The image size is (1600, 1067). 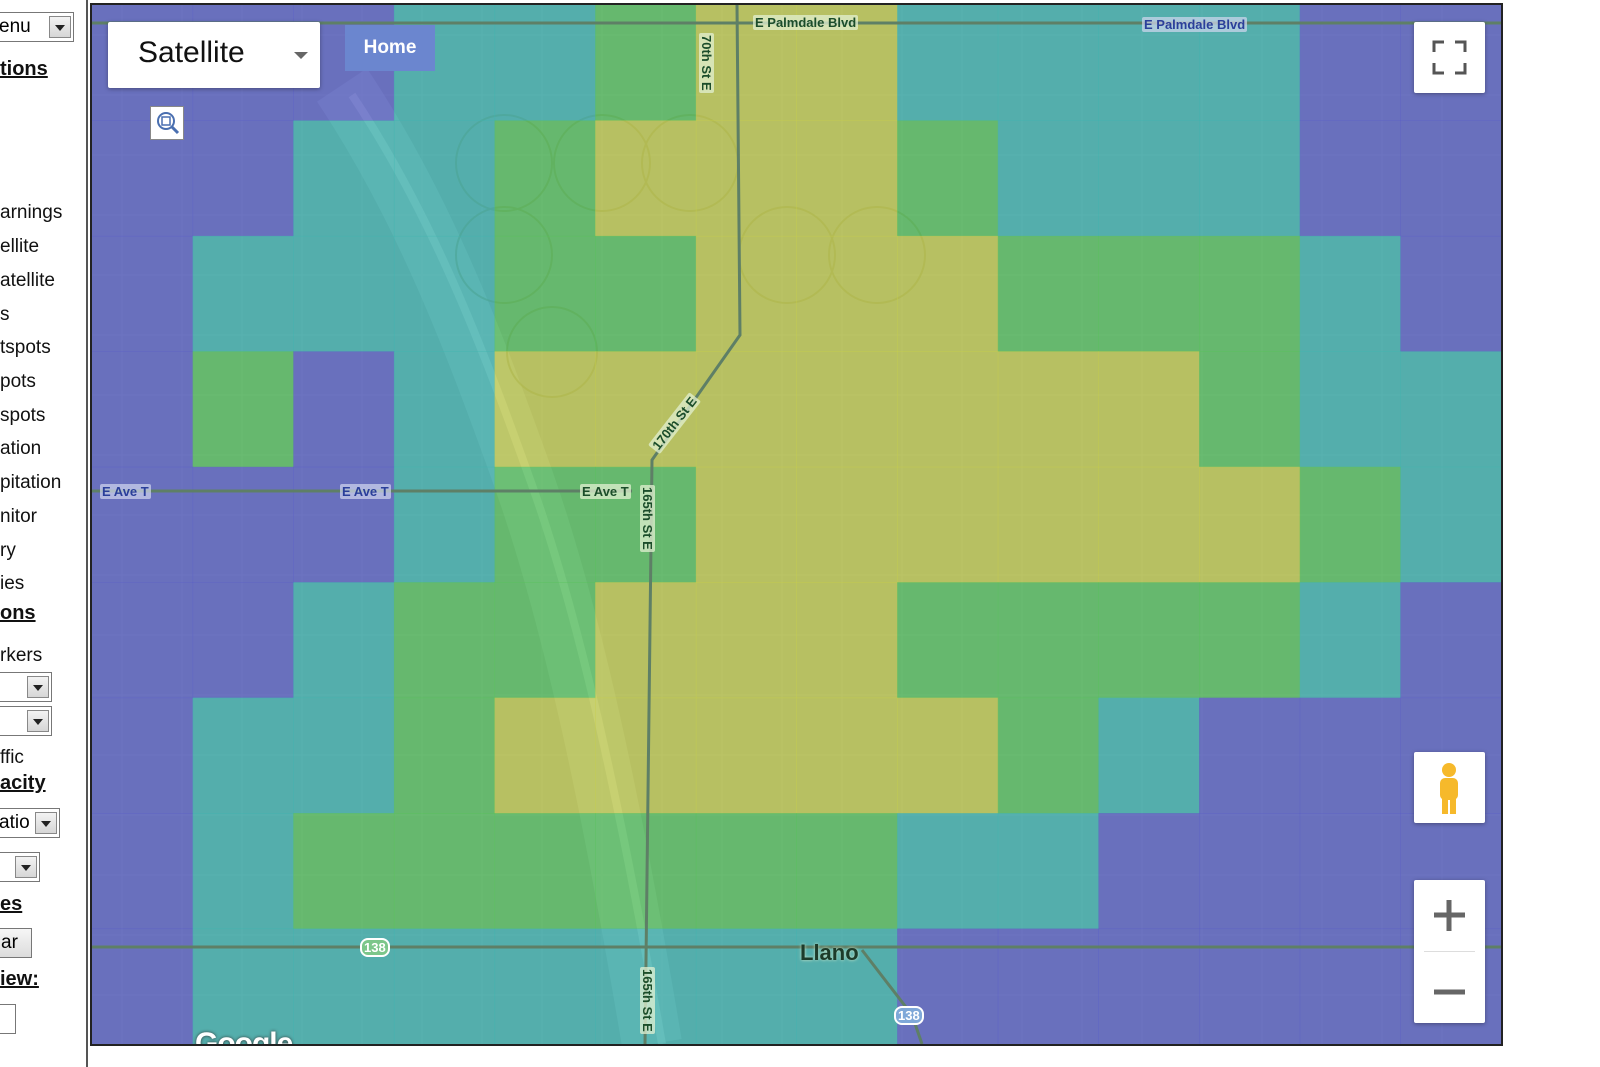 What do you see at coordinates (12, 758) in the screenshot?
I see `traffic-label: ffic` at bounding box center [12, 758].